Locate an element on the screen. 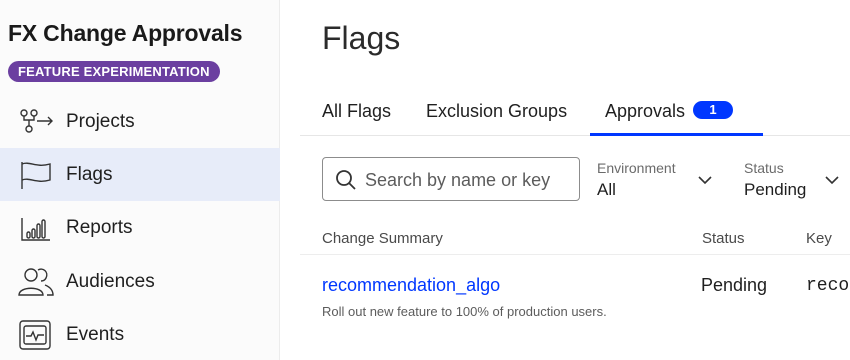 This screenshot has height=360, width=850. environment-filter: Environment All is located at coordinates (658, 182).